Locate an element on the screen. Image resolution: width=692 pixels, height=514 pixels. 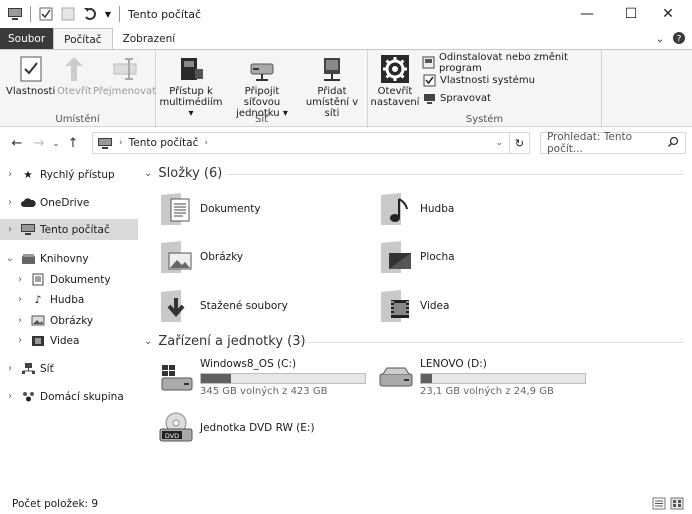
nav-documents: › Dokumenty is located at coordinates (69, 279).